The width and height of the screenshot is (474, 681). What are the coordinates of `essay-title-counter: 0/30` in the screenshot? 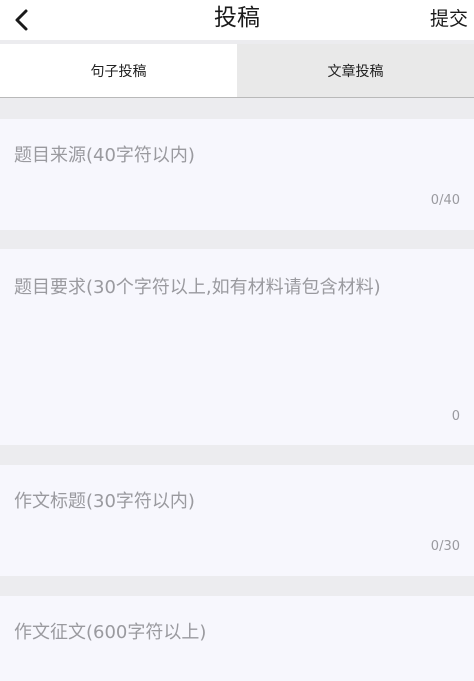 It's located at (445, 546).